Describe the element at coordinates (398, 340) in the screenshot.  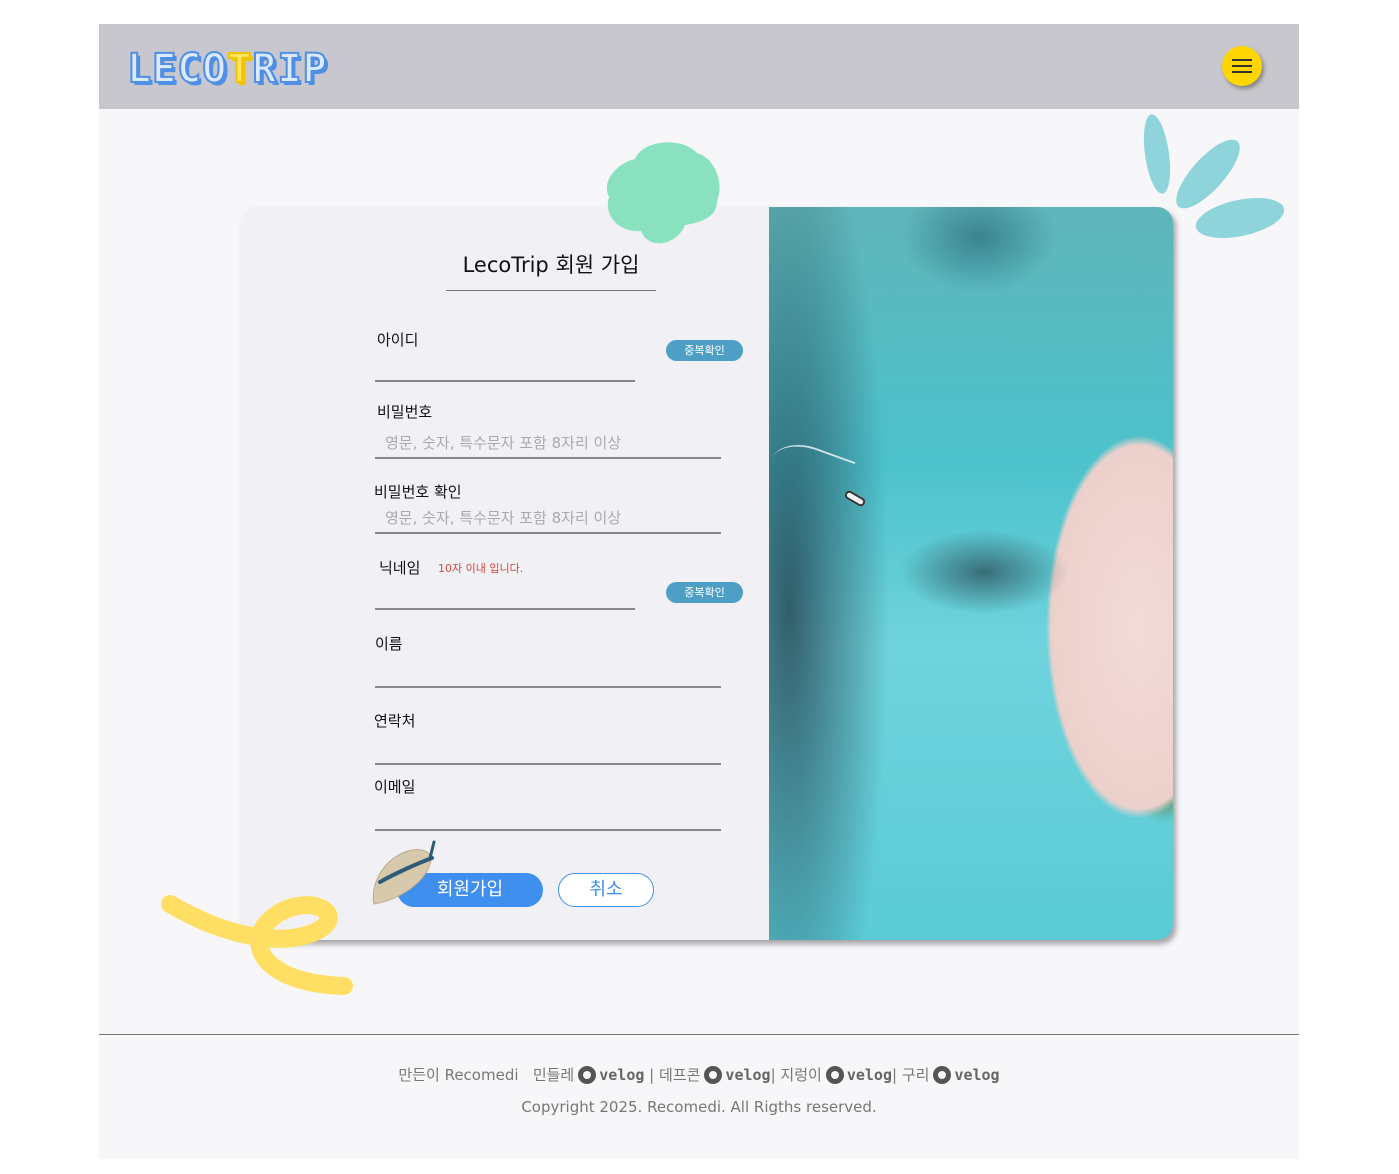
I see `id-label: 아이디` at that location.